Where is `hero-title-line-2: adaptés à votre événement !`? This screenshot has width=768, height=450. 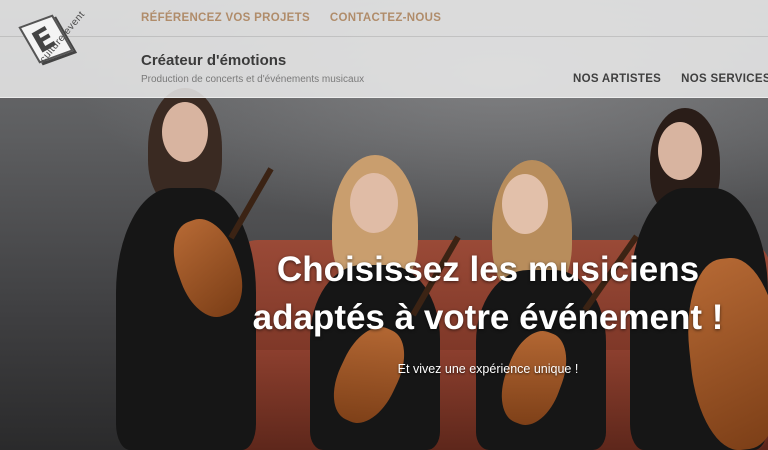
hero-title-line-2: adaptés à votre événement ! is located at coordinates (488, 317).